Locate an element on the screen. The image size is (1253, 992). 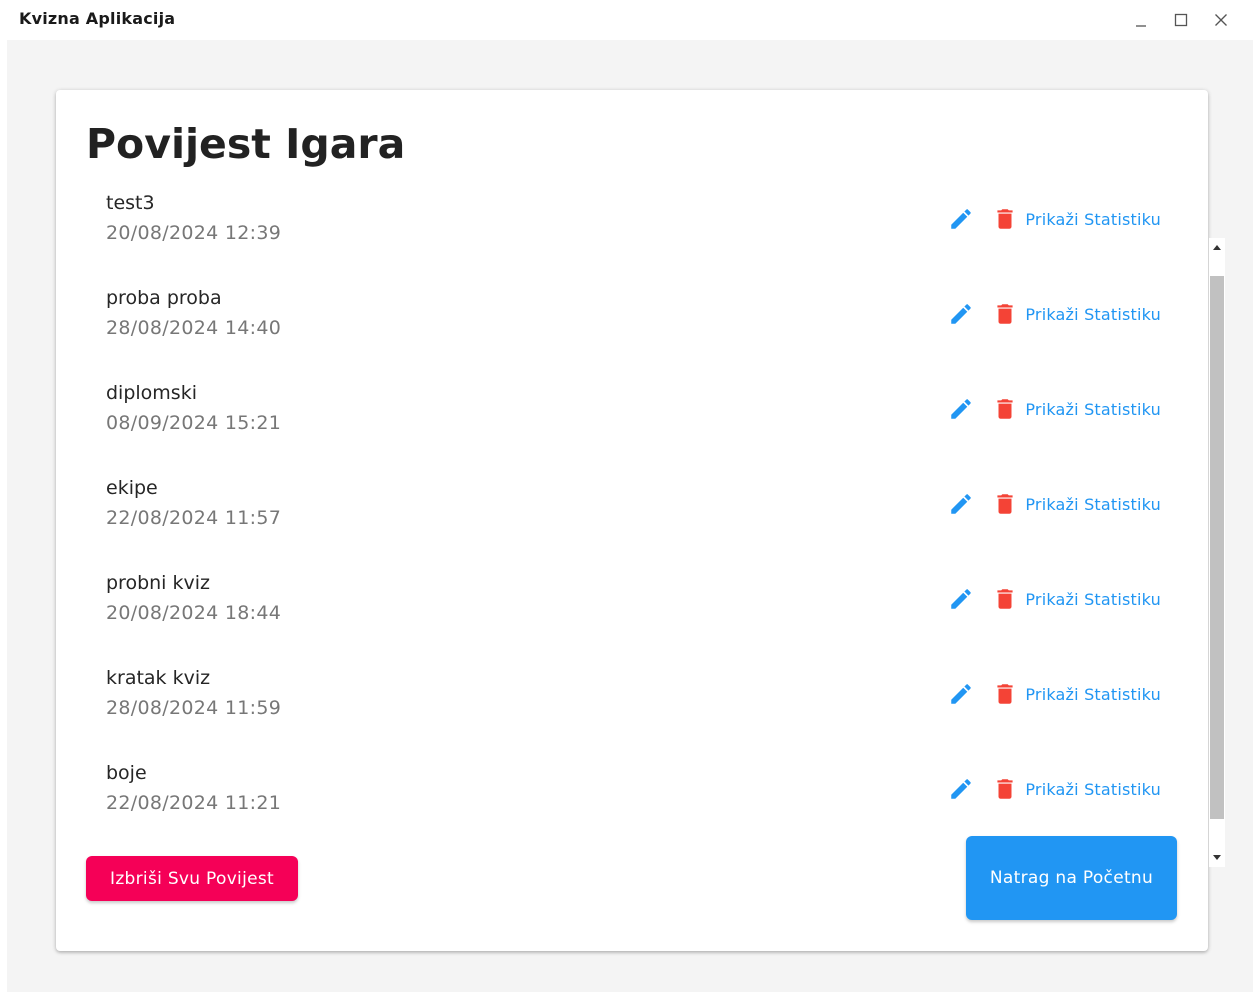
close-icon is located at coordinates (1221, 20).